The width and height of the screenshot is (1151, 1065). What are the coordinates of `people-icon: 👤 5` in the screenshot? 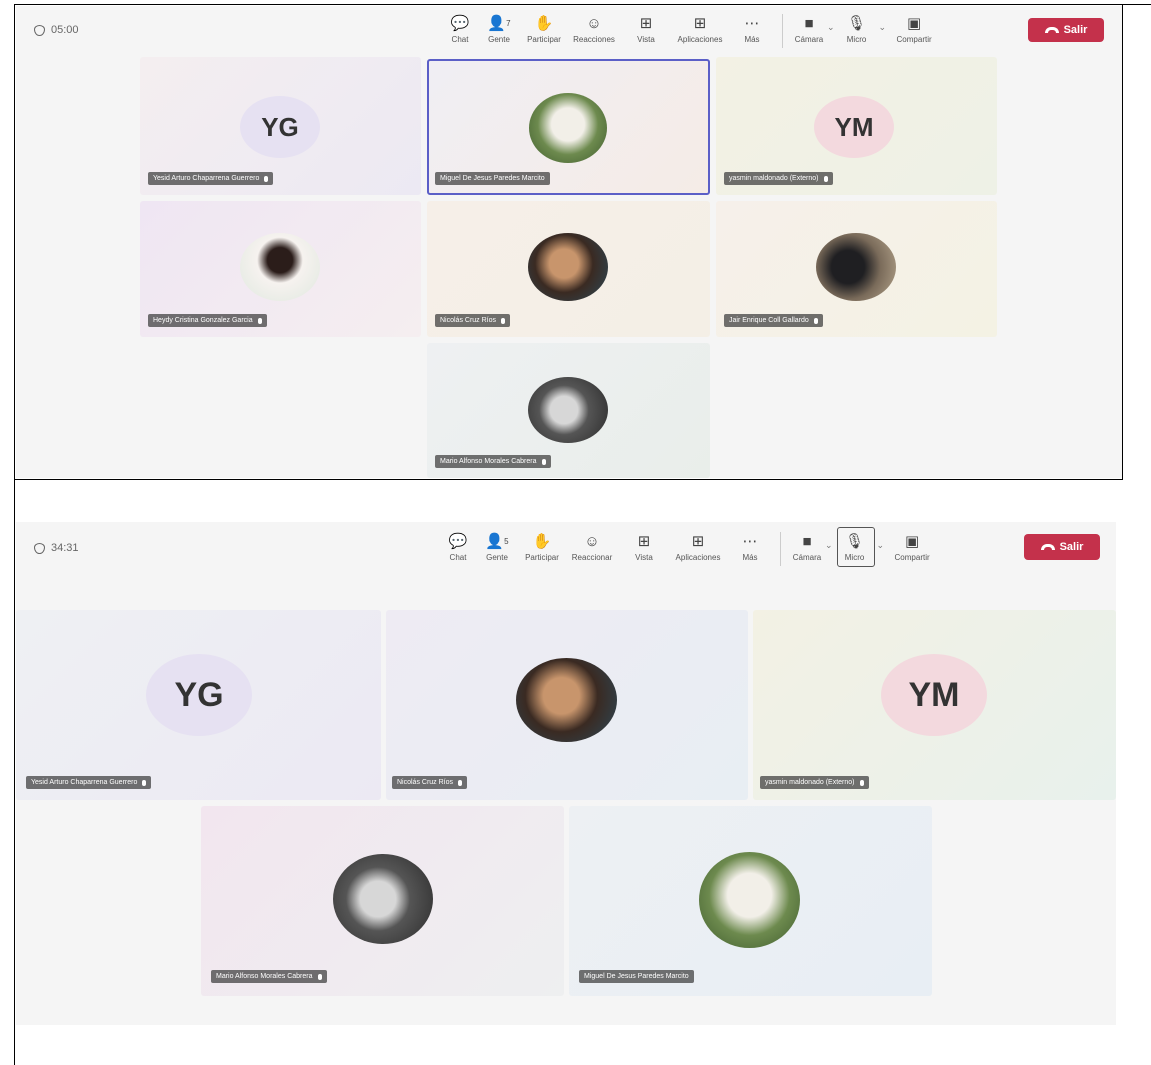 It's located at (497, 541).